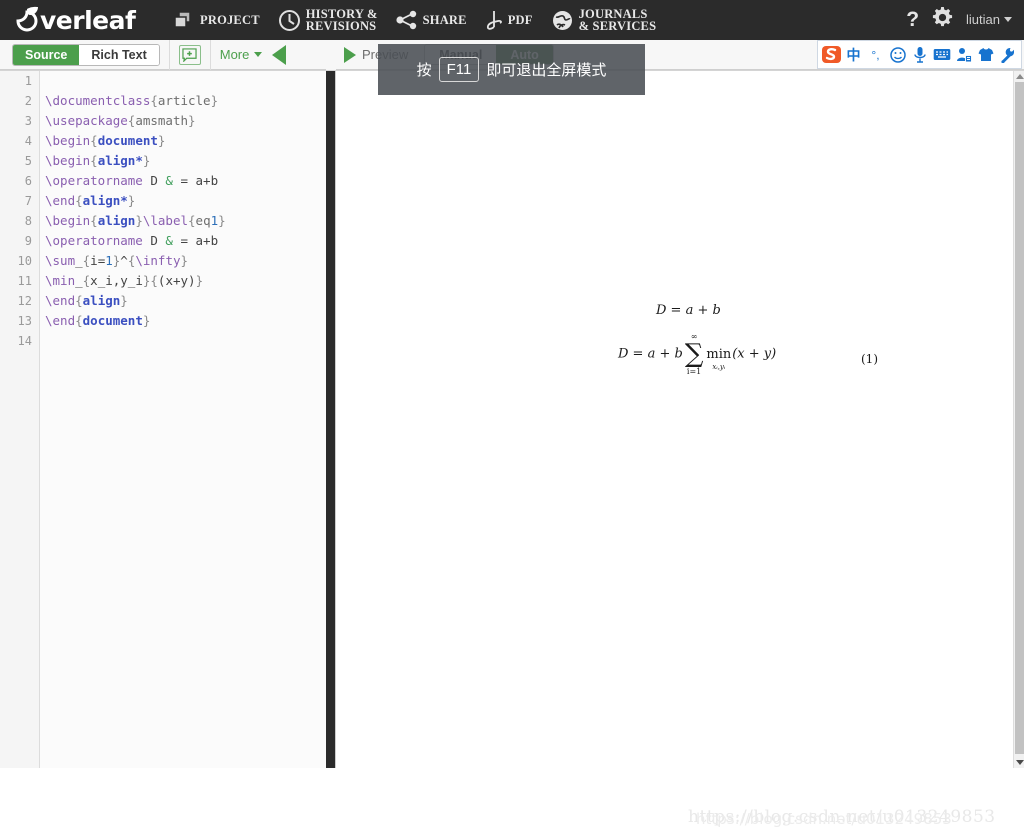 This screenshot has height=828, width=1024. I want to click on fullscreen-exit-tooltip: 按 F11 即可退出全屏模式, so click(511, 69).